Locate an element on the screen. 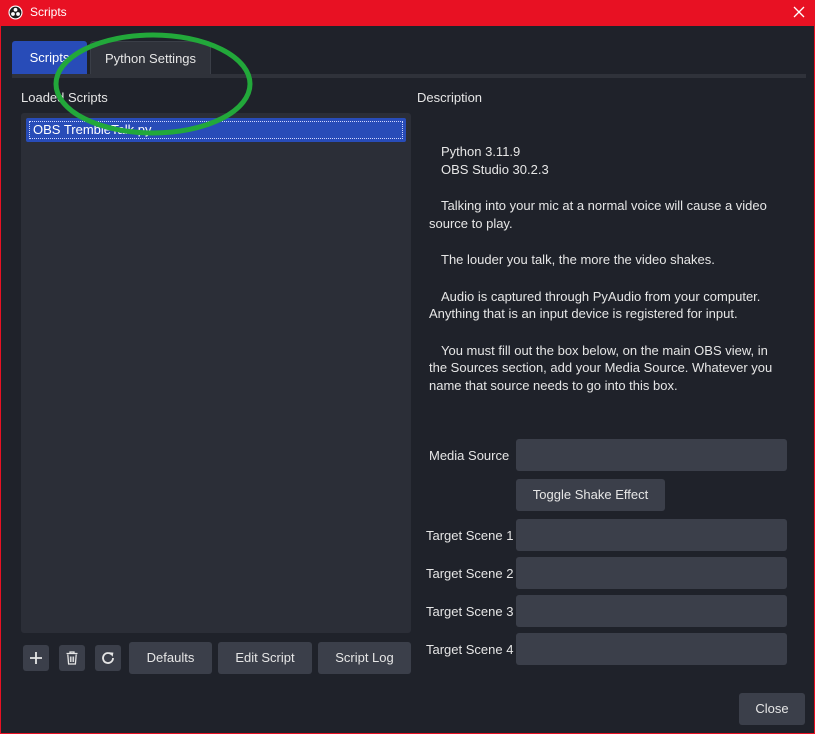  description-line: source to play. is located at coordinates (471, 223).